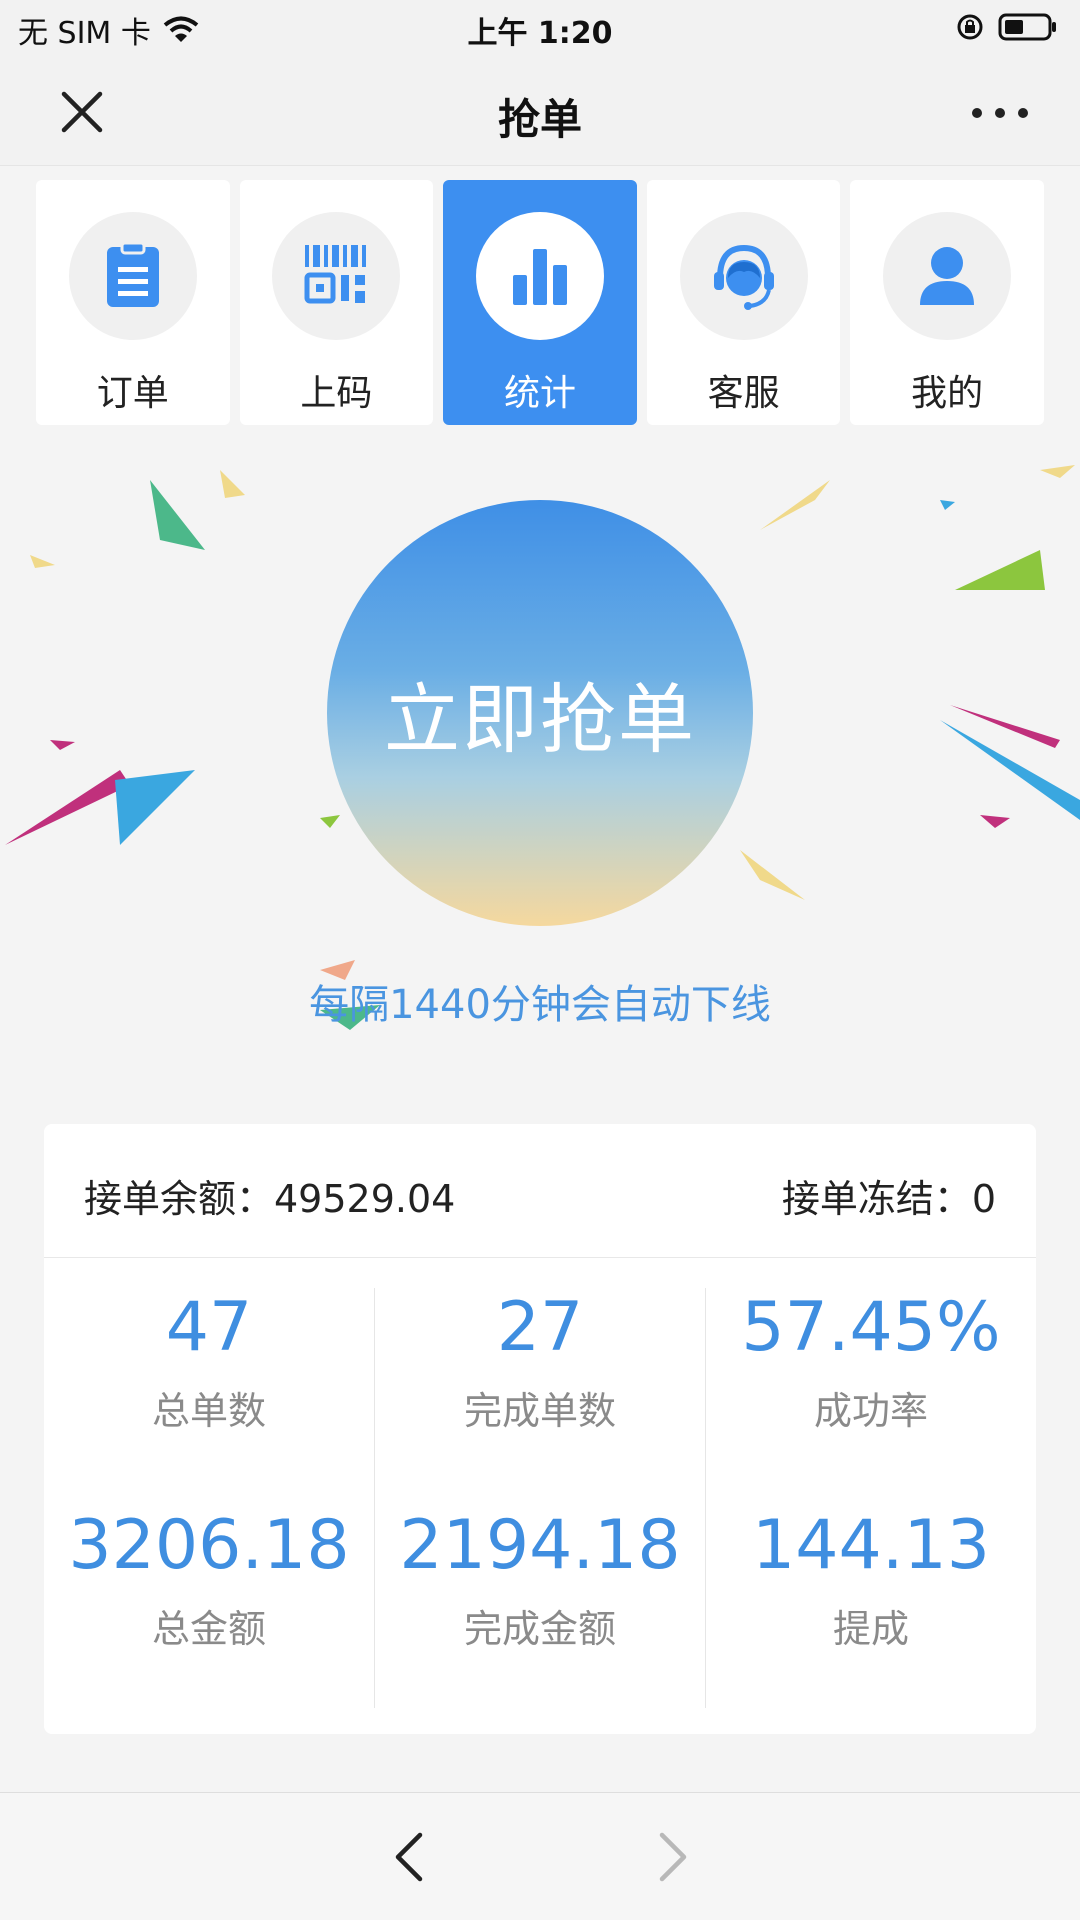 The width and height of the screenshot is (1080, 1920). Describe the element at coordinates (540, 1586) in the screenshot. I see `stat-completed-amount: 2194.18 完成金额` at that location.